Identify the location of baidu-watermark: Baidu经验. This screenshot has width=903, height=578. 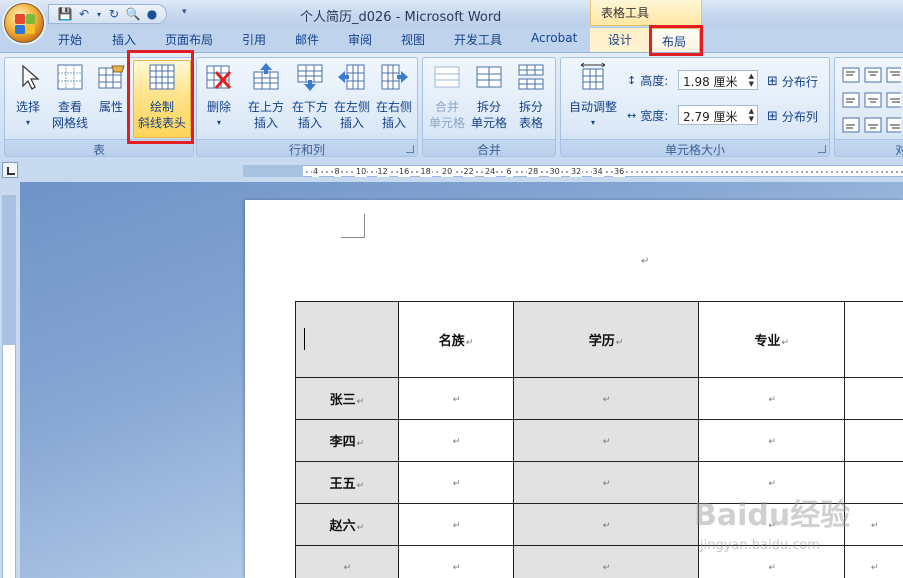
(772, 515).